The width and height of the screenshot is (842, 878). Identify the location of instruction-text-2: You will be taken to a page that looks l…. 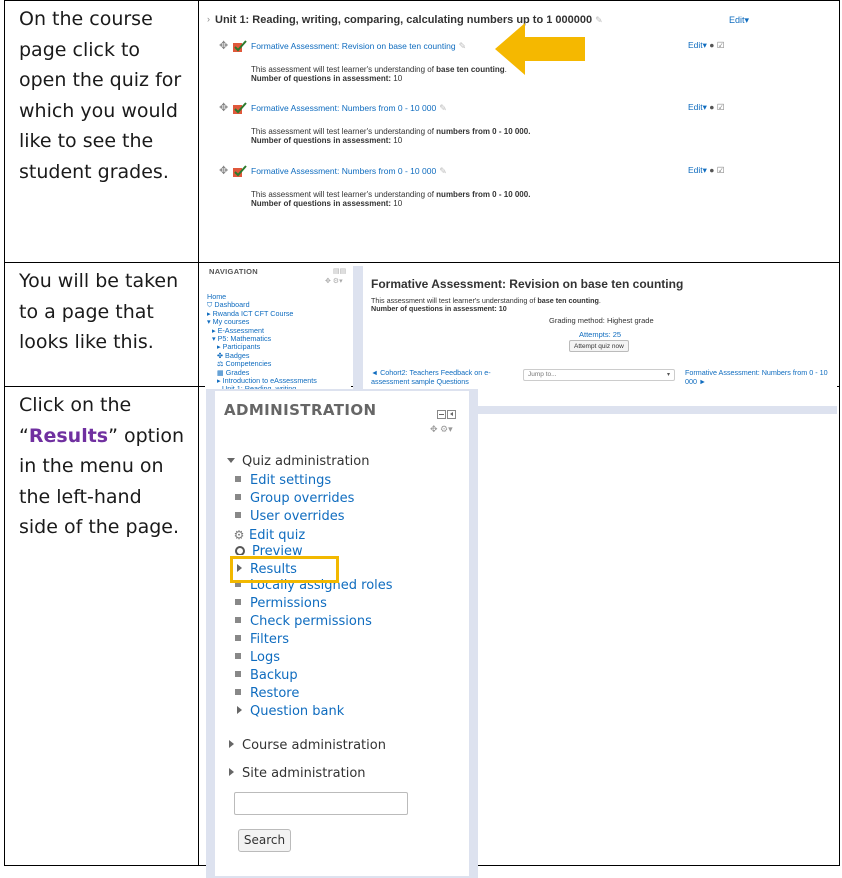
(99, 311).